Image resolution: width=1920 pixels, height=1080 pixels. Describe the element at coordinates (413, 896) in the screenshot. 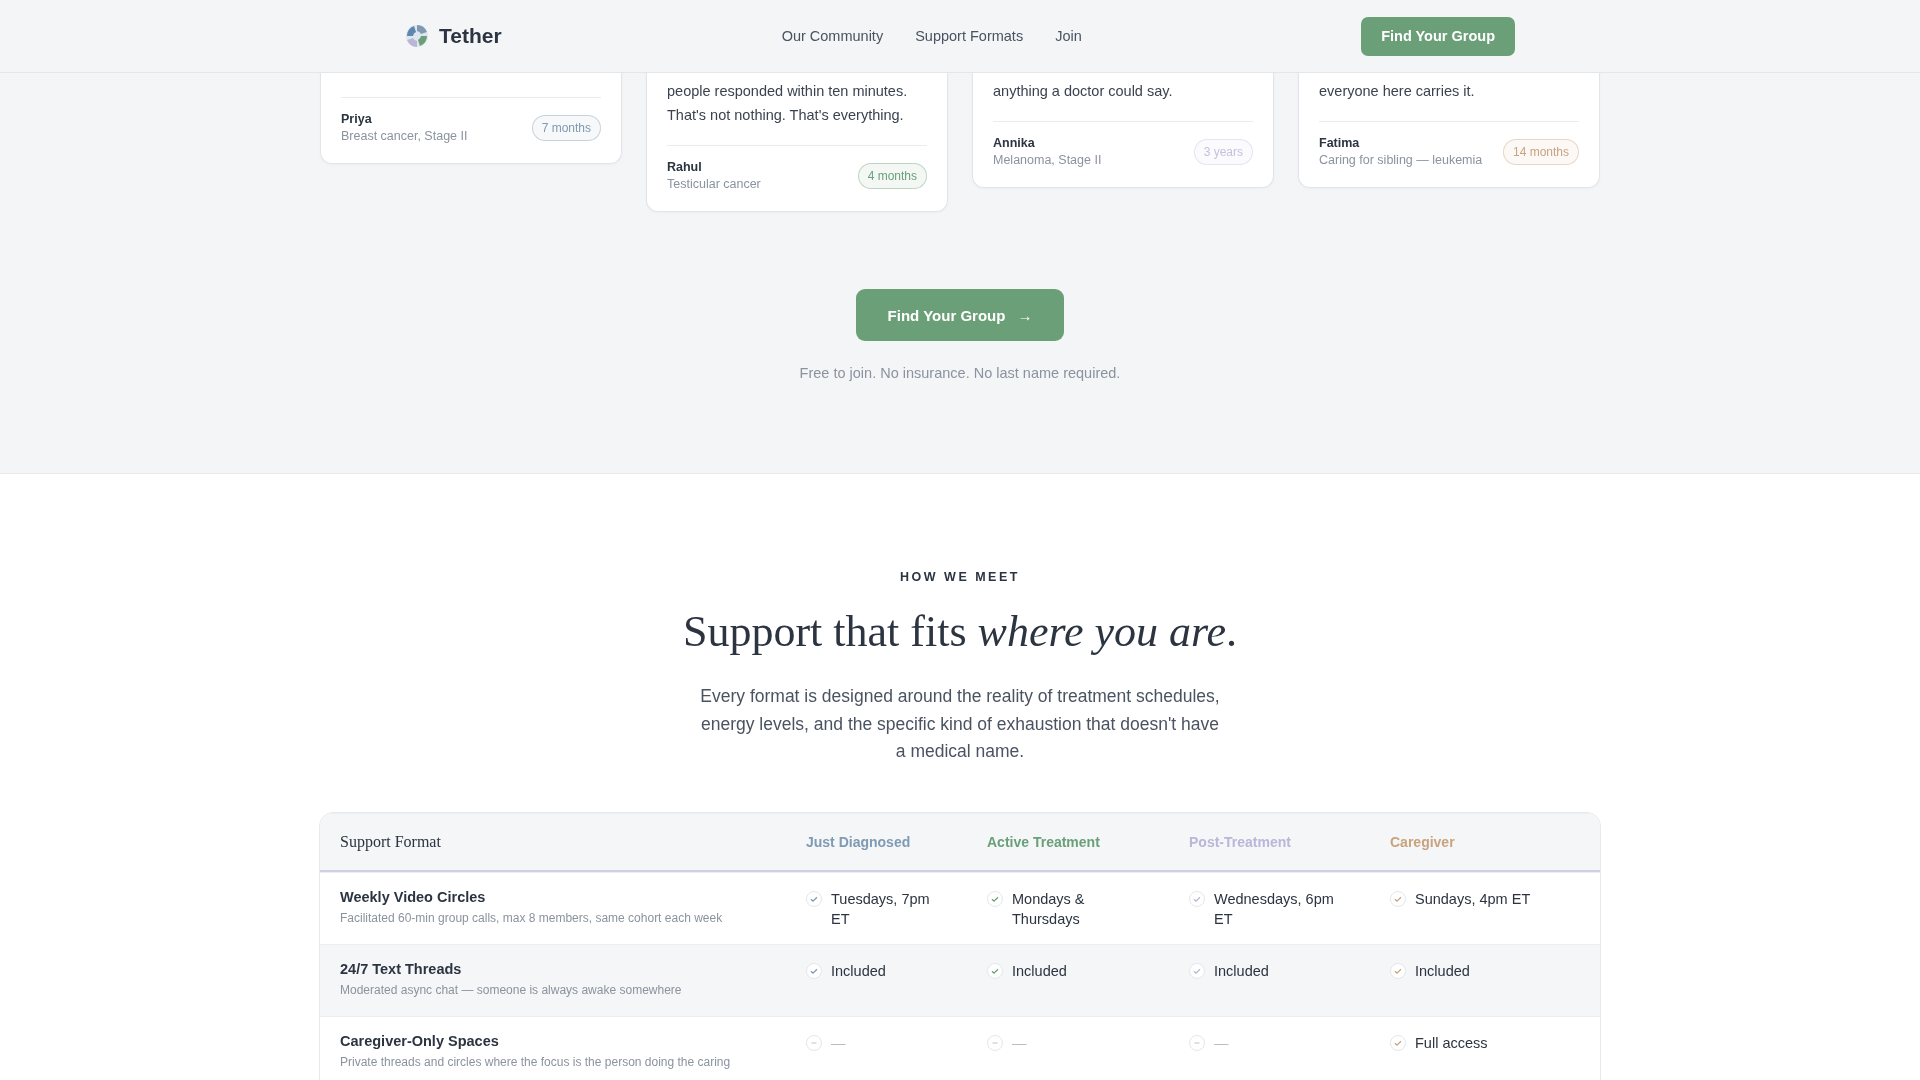

I see `format-name: Weekly Video Circles` at that location.